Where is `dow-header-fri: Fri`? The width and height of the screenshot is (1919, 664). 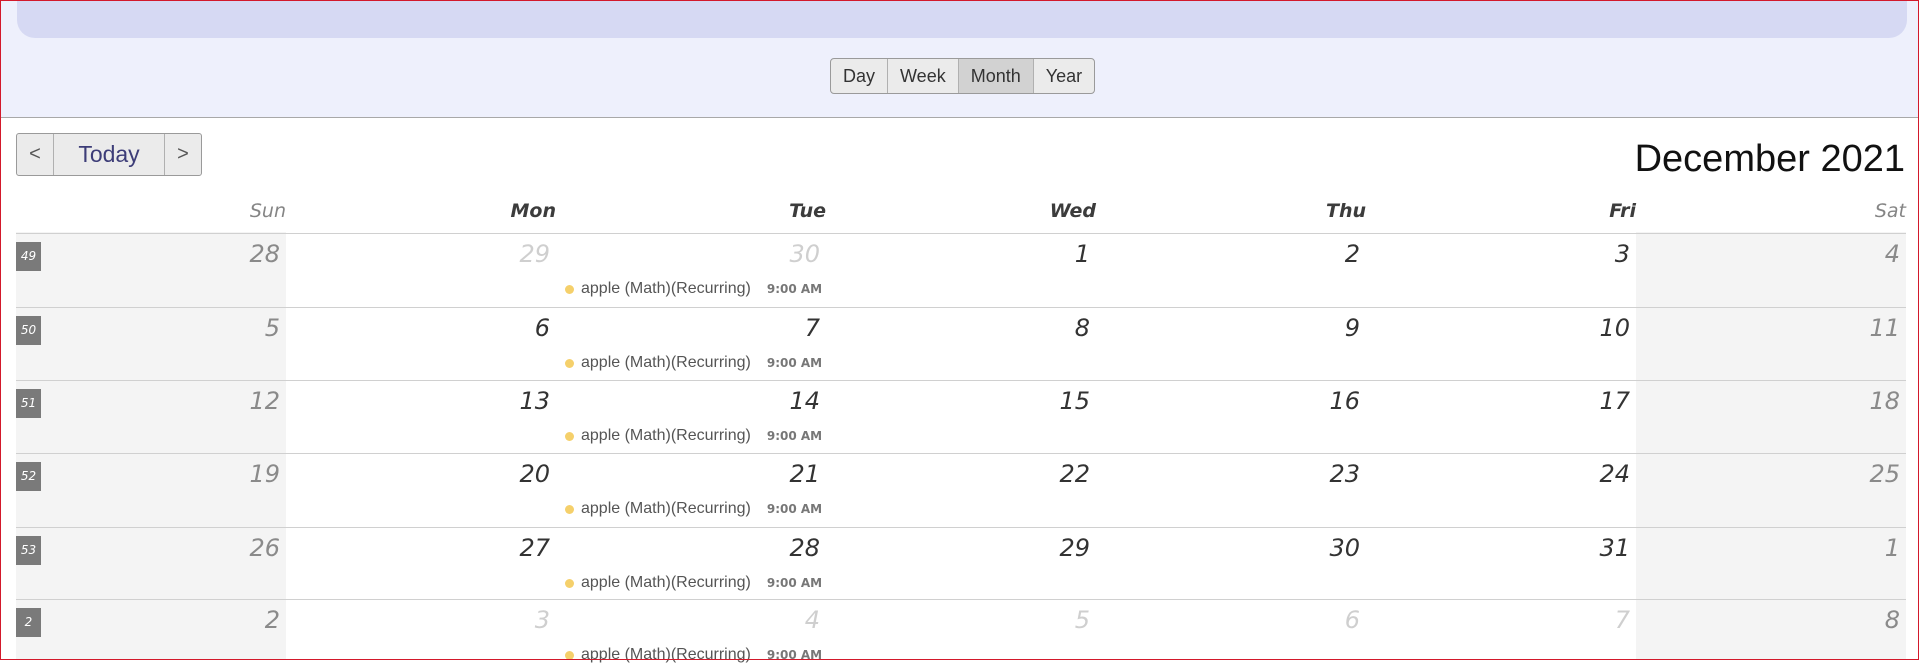
dow-header-fri: Fri is located at coordinates (1622, 211).